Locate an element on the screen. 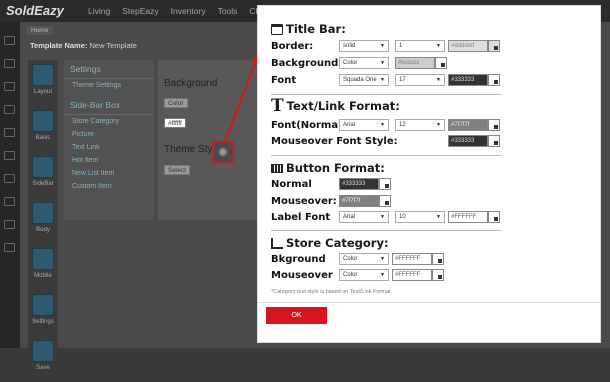 Image resolution: width=610 pixels, height=382 pixels. button-mouseover-label: Mouseover: is located at coordinates (304, 201).